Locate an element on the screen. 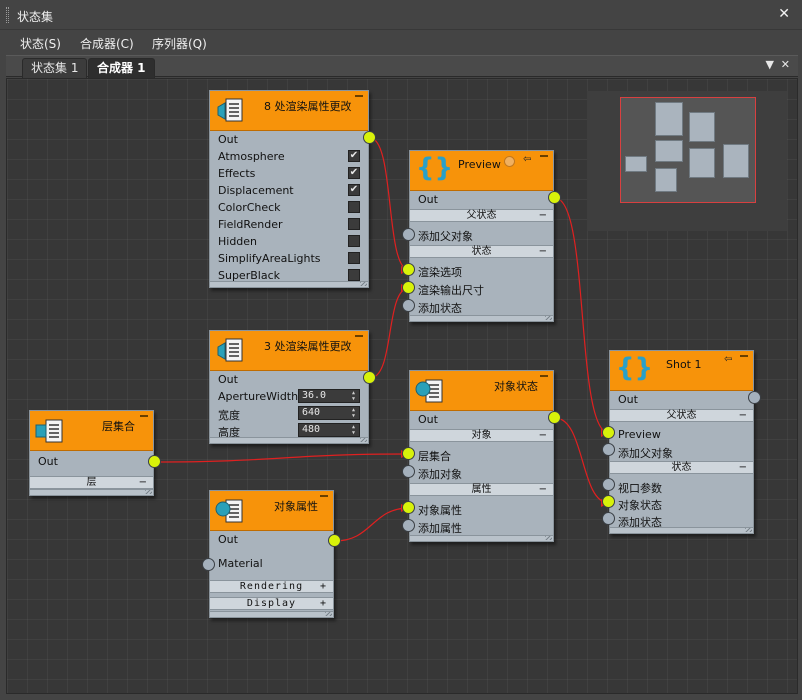 Image resolution: width=802 pixels, height=700 pixels. input-row-add-state: 添加状态 is located at coordinates (481, 306).